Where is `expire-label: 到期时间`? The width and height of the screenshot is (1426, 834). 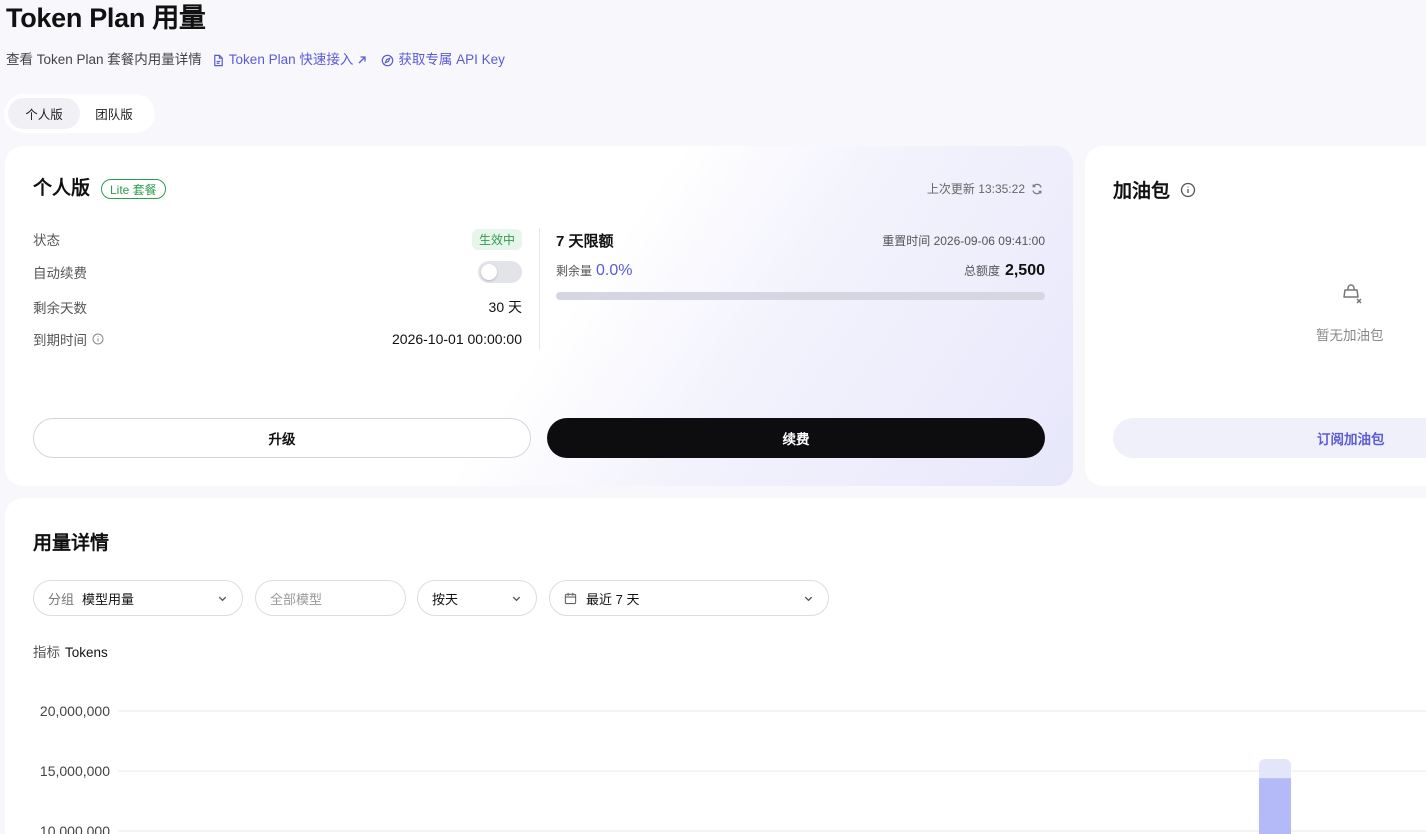 expire-label: 到期时间 is located at coordinates (60, 340).